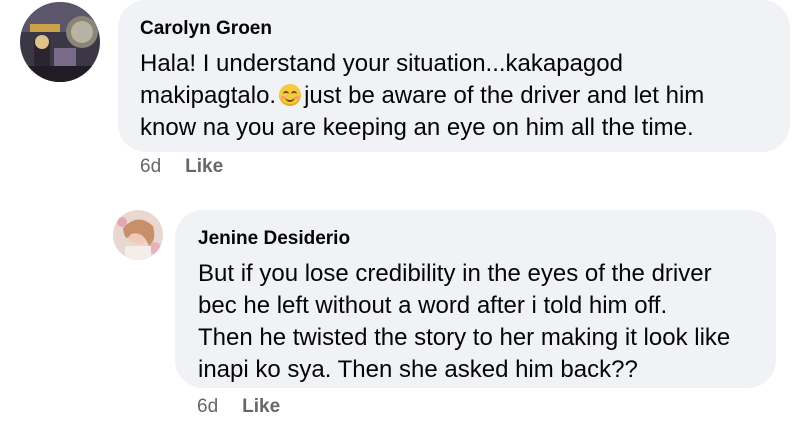  Describe the element at coordinates (290, 95) in the screenshot. I see `smiling-face-emoji-icon` at that location.